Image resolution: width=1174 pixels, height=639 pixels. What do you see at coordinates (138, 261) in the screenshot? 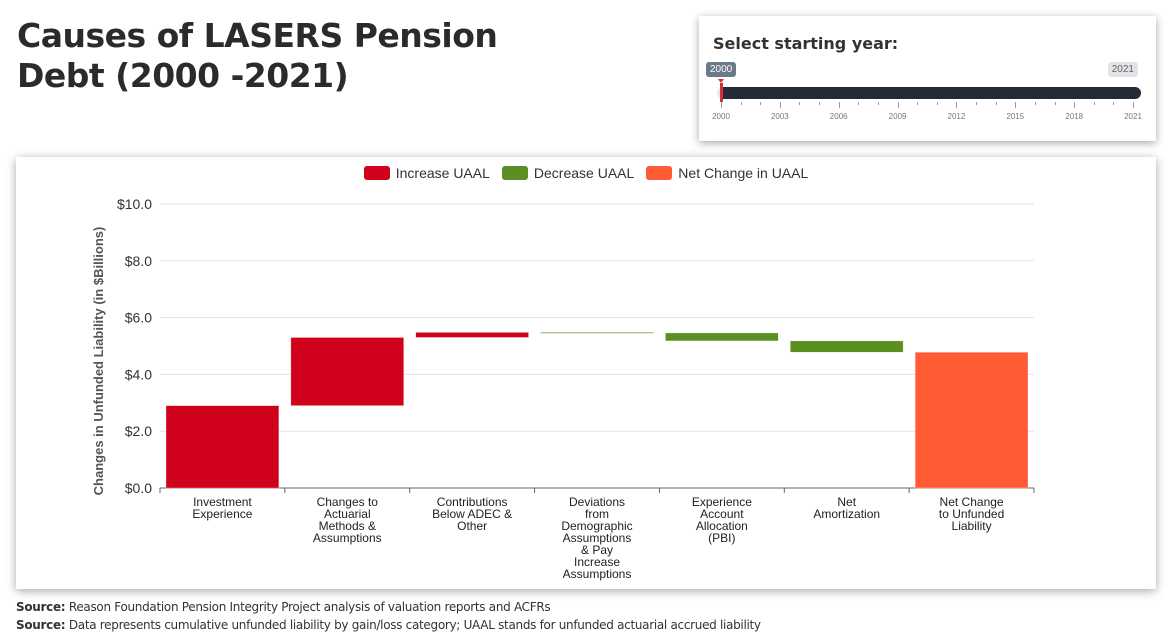
I see `y-tick-label: $8.0` at bounding box center [138, 261].